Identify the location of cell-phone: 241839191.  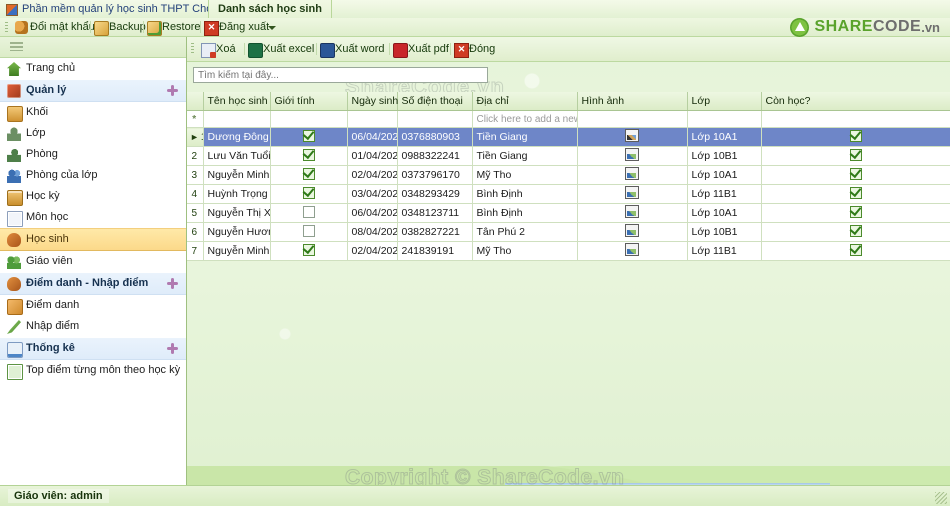
(435, 251).